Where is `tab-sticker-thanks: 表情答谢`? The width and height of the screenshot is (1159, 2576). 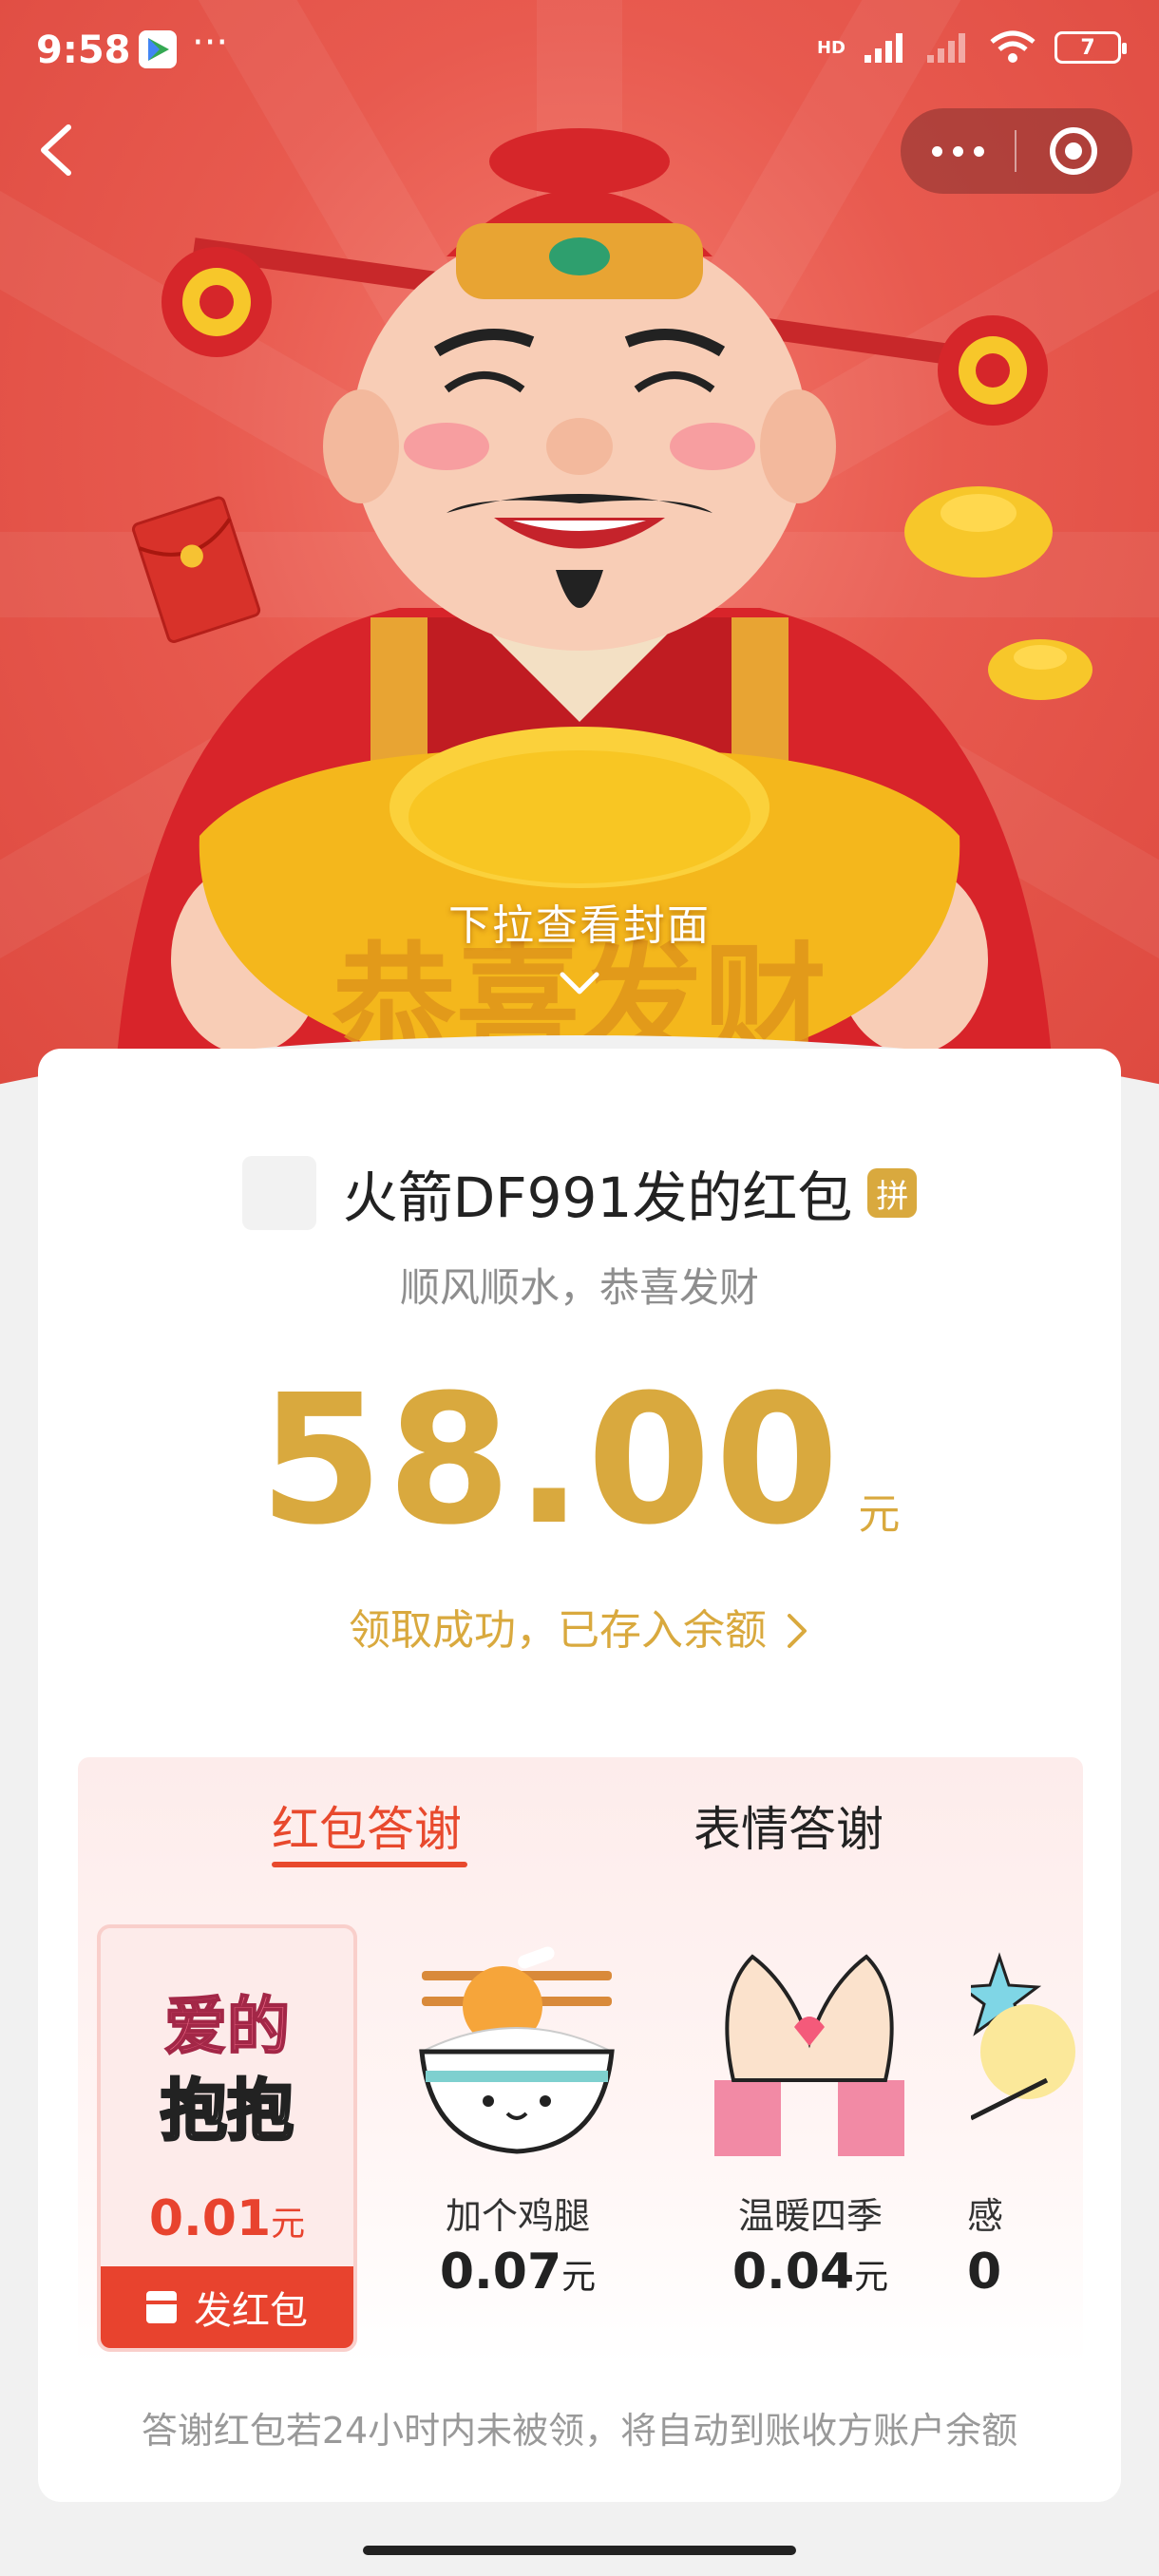 tab-sticker-thanks: 表情答谢 is located at coordinates (789, 1825).